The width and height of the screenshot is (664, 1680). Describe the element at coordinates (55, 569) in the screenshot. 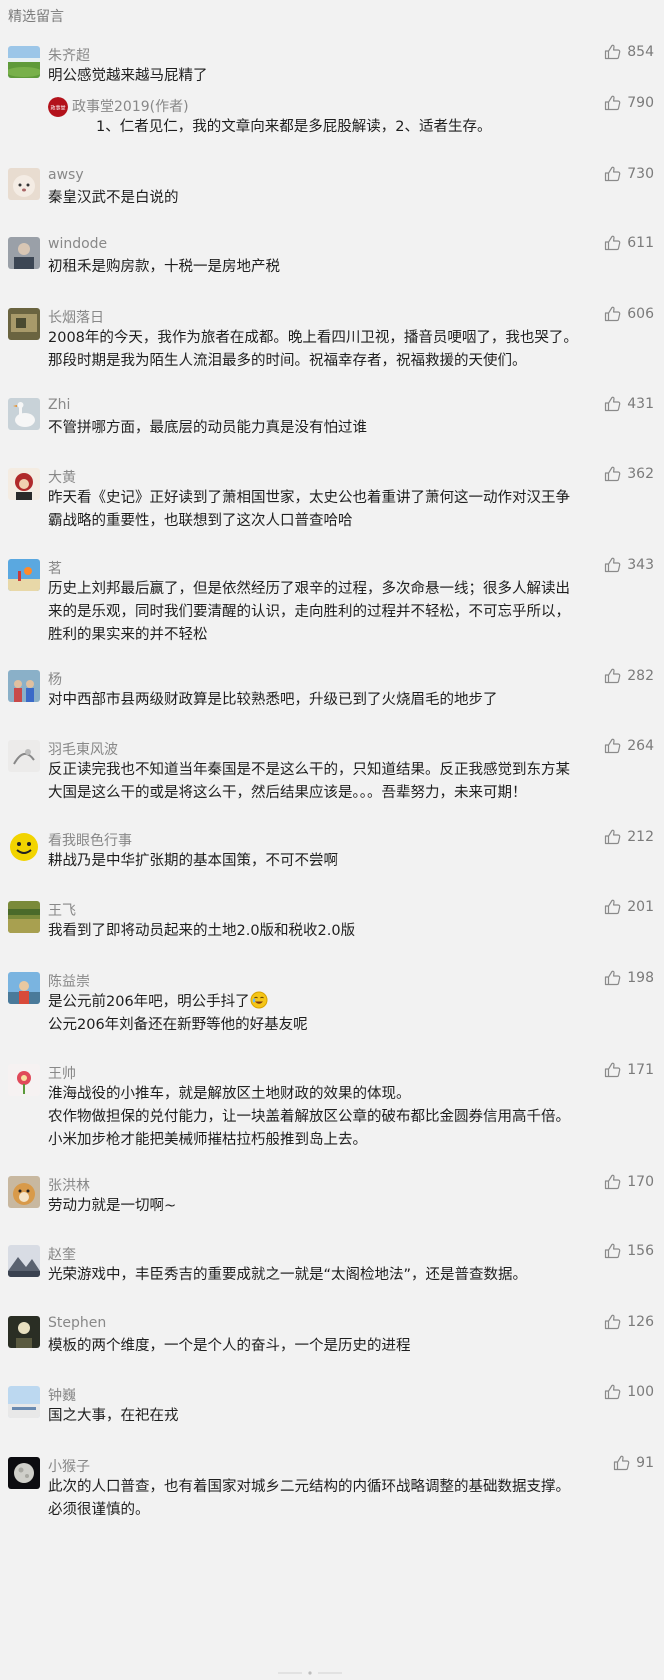

I see `commenter-name: 茗` at that location.